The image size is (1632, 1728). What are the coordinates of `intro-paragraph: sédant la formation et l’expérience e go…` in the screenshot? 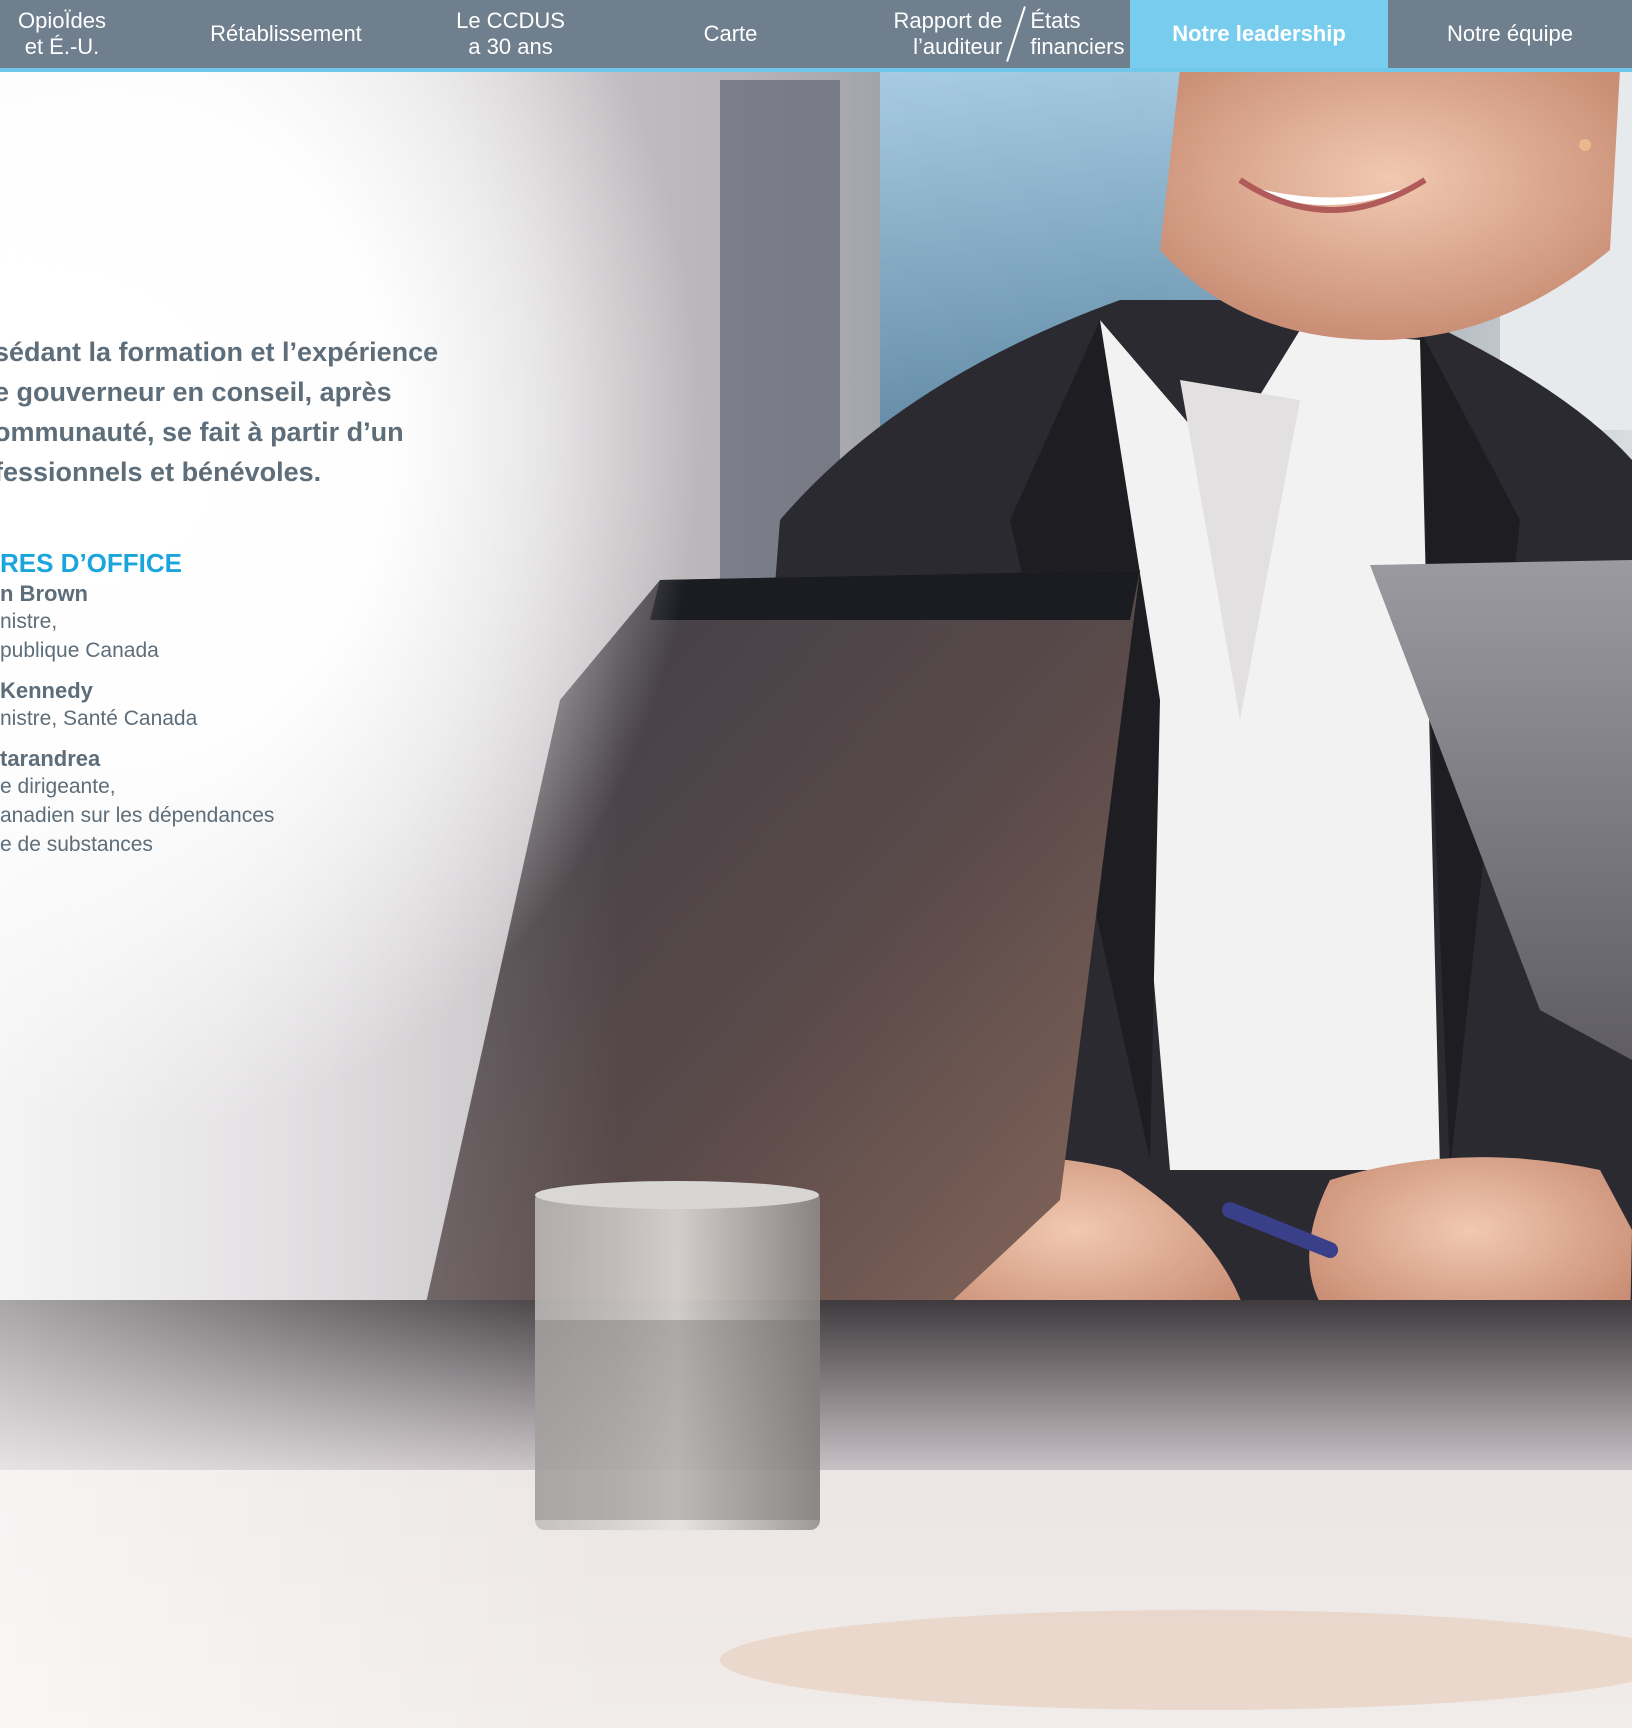 It's located at (219, 412).